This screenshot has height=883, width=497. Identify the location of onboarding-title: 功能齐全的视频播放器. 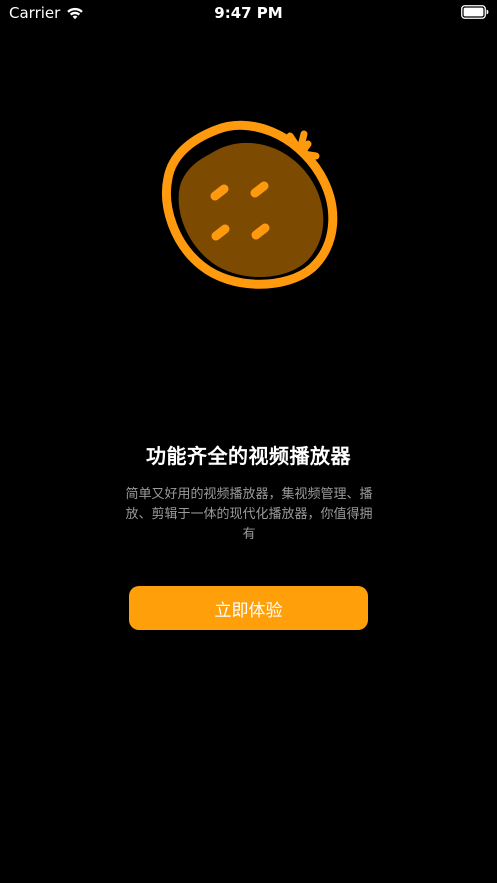
(248, 456).